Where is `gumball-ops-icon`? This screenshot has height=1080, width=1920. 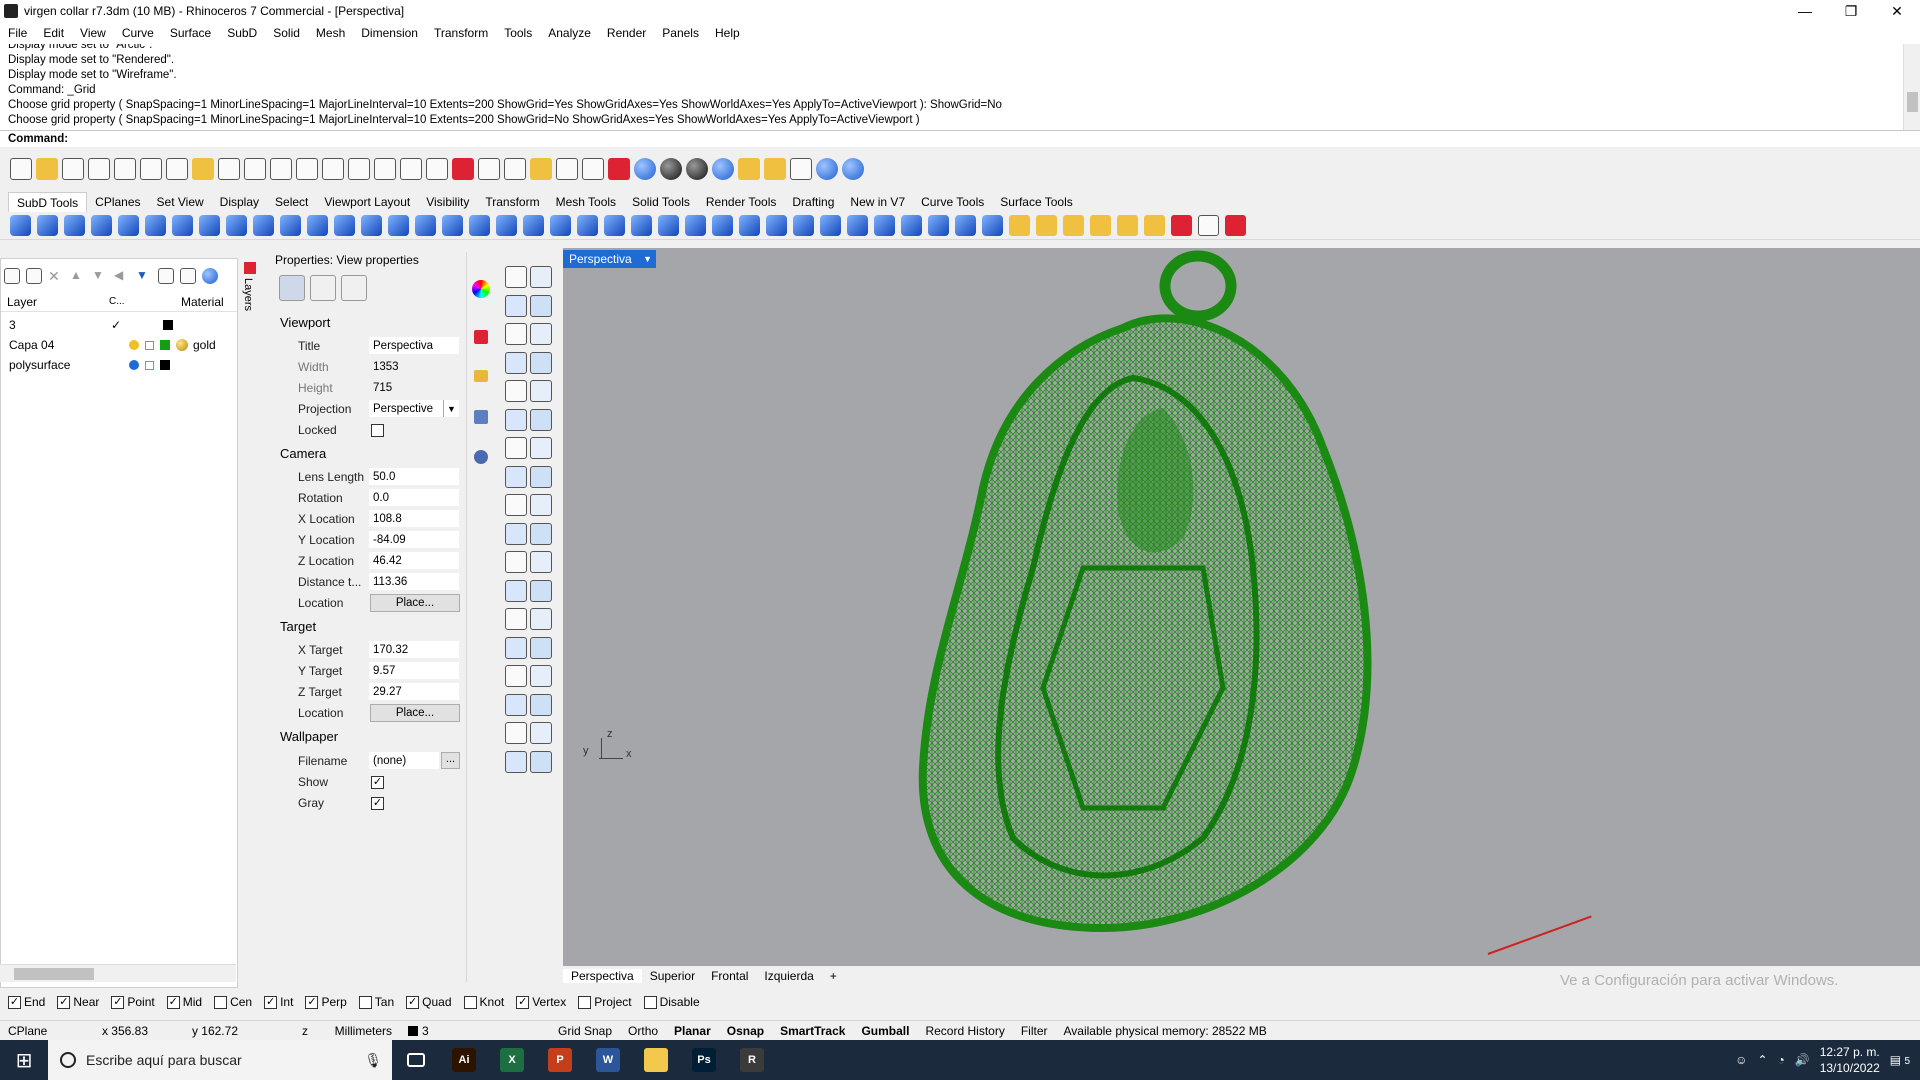 gumball-ops-icon is located at coordinates (541, 733).